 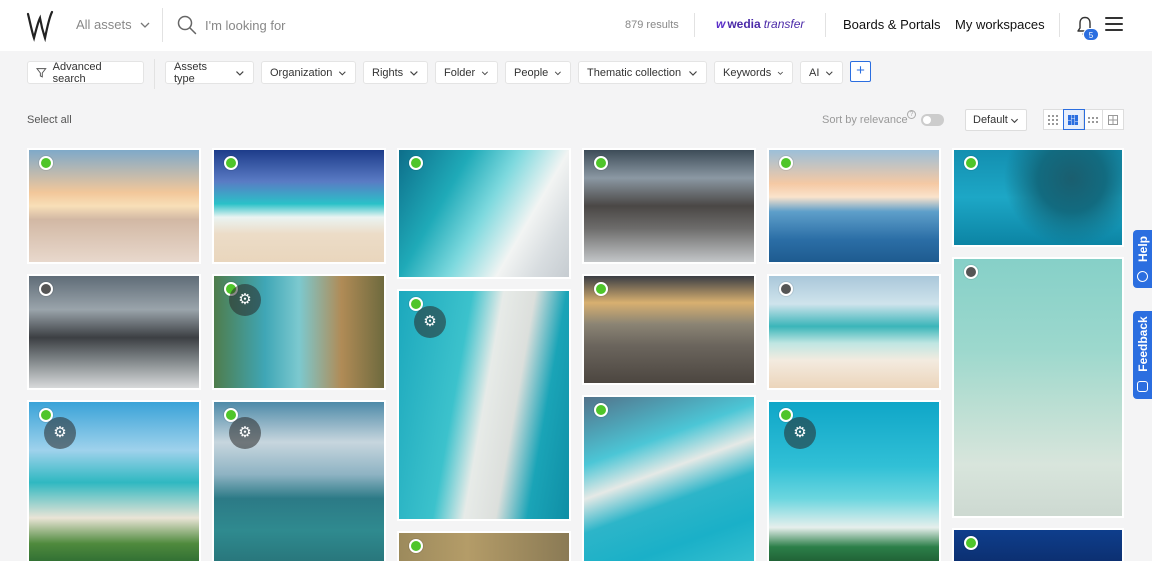 I want to click on help-tab: Help, so click(x=1142, y=259).